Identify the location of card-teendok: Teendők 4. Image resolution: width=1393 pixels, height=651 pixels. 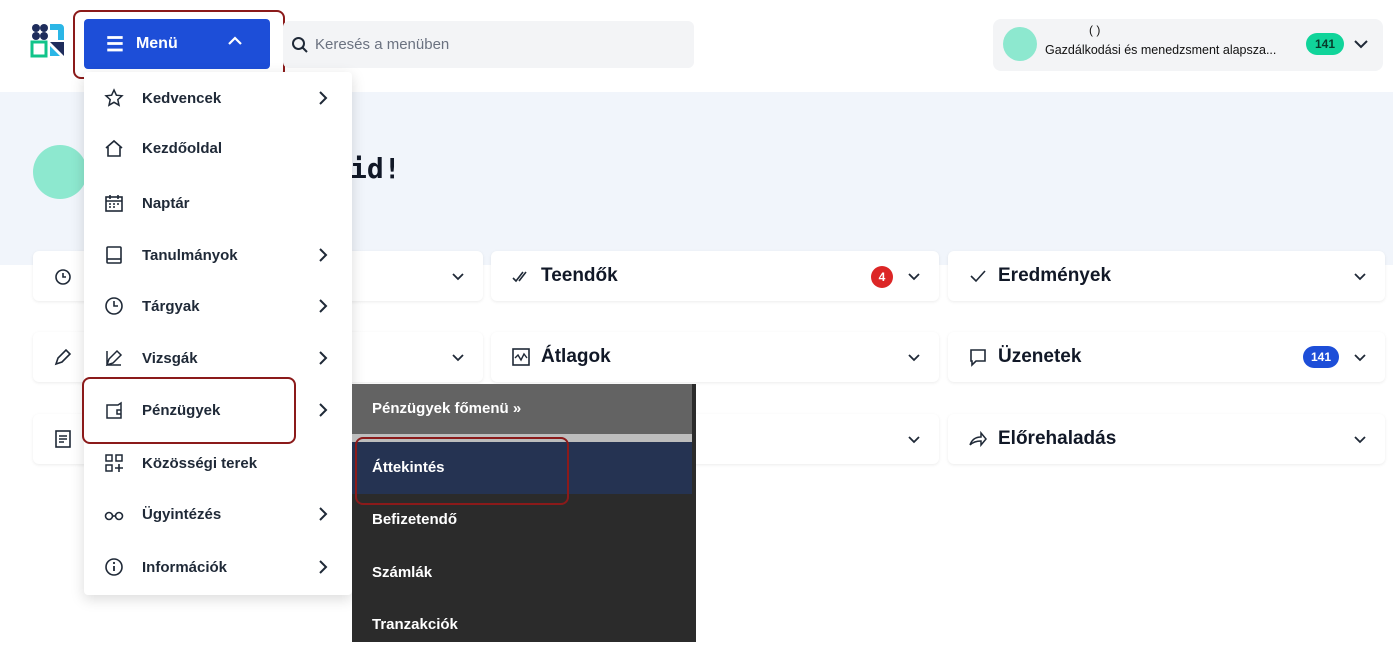
(715, 276).